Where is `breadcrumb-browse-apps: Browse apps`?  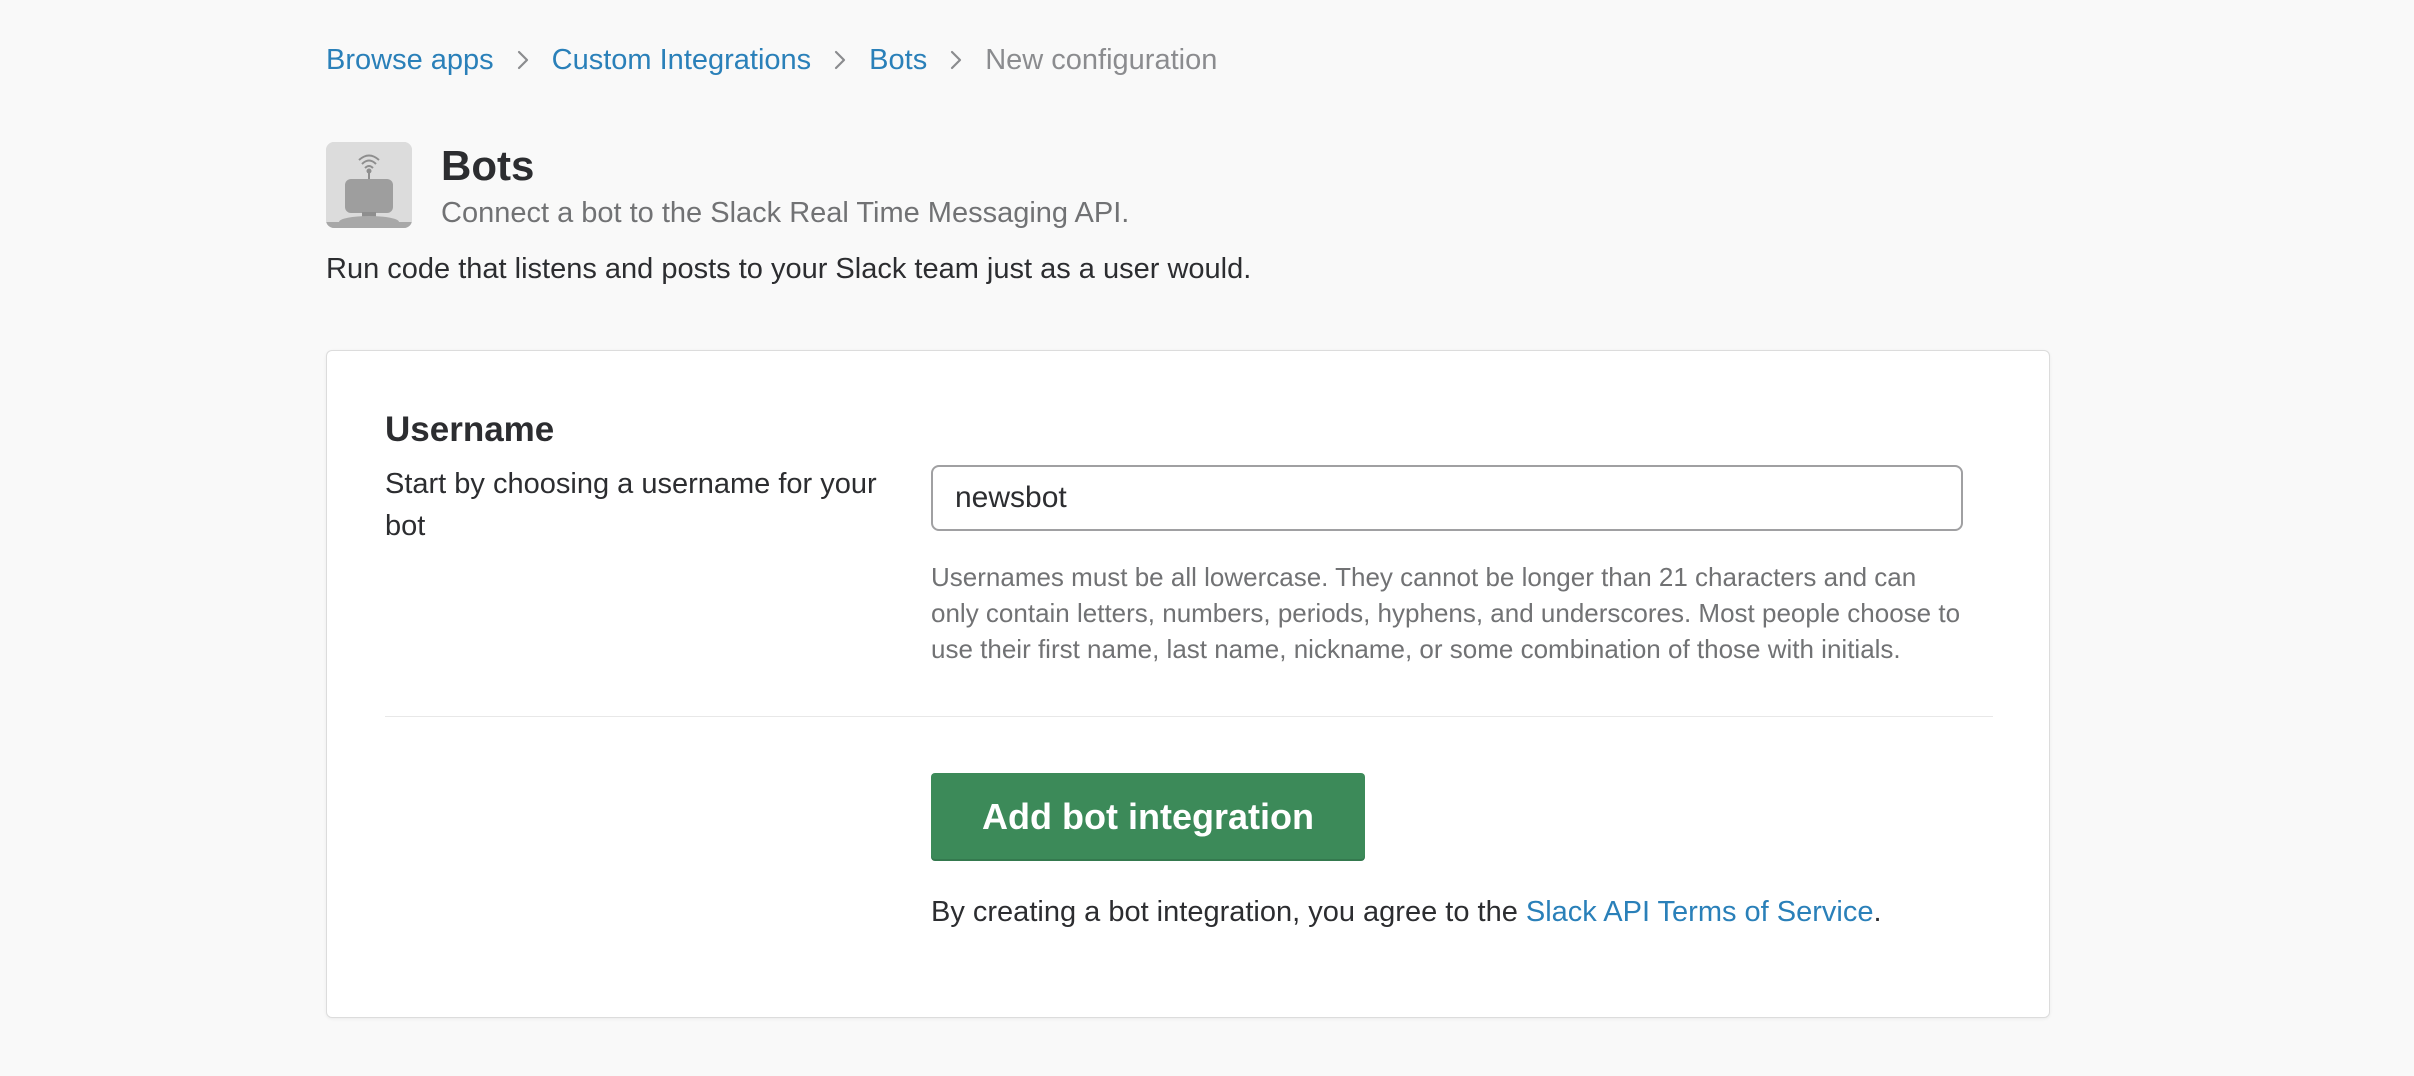 breadcrumb-browse-apps: Browse apps is located at coordinates (410, 60).